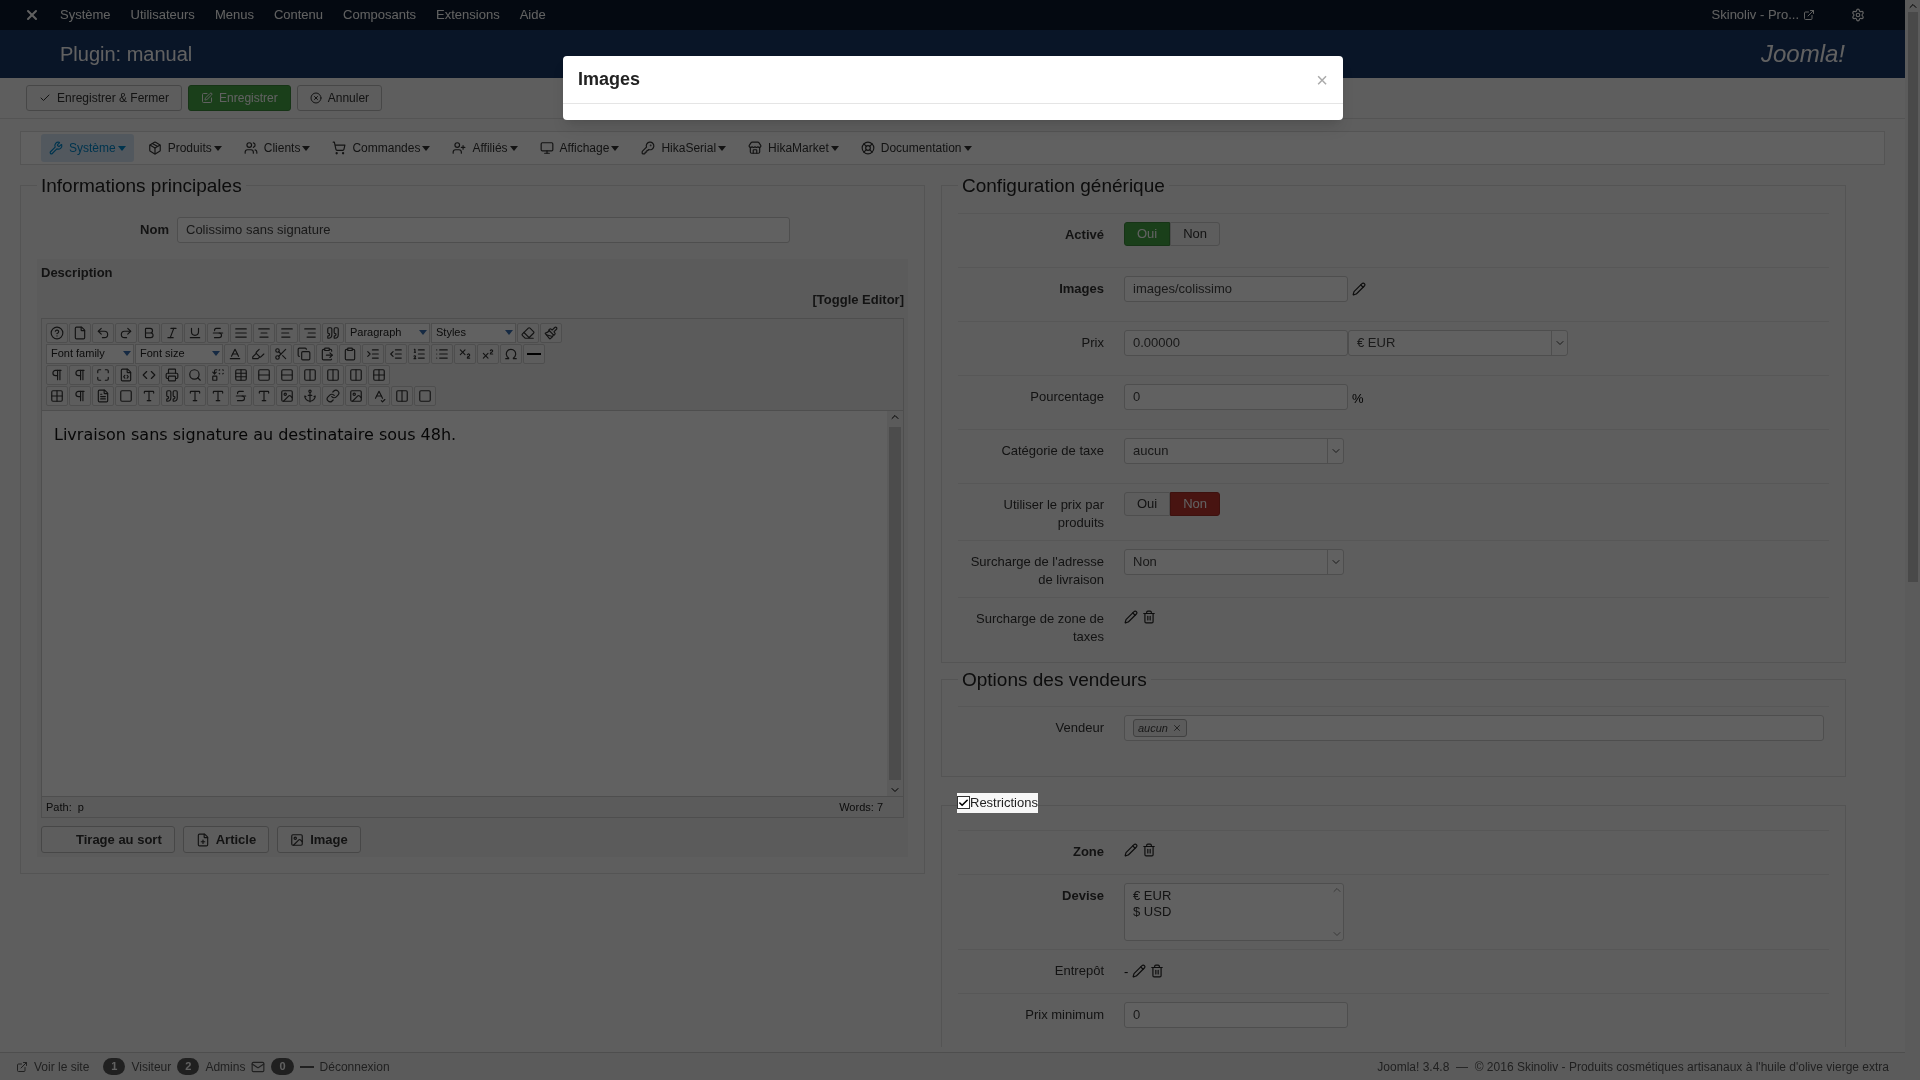  I want to click on cite-icon, so click(172, 395).